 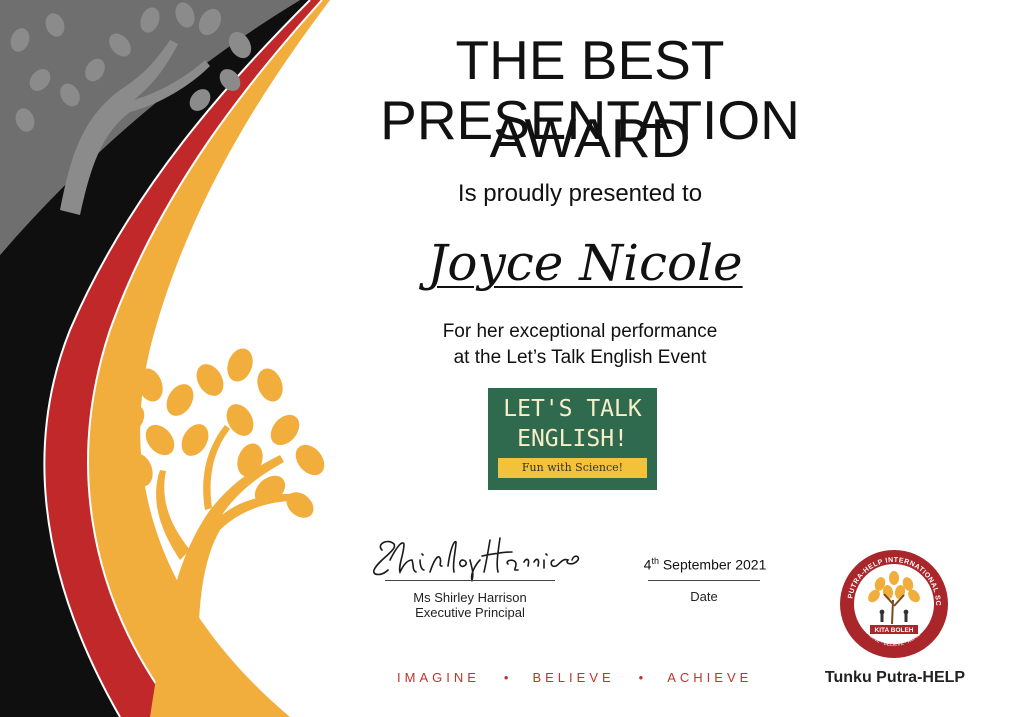 I want to click on event-logo-line1: LET'S TALK, so click(x=572, y=409).